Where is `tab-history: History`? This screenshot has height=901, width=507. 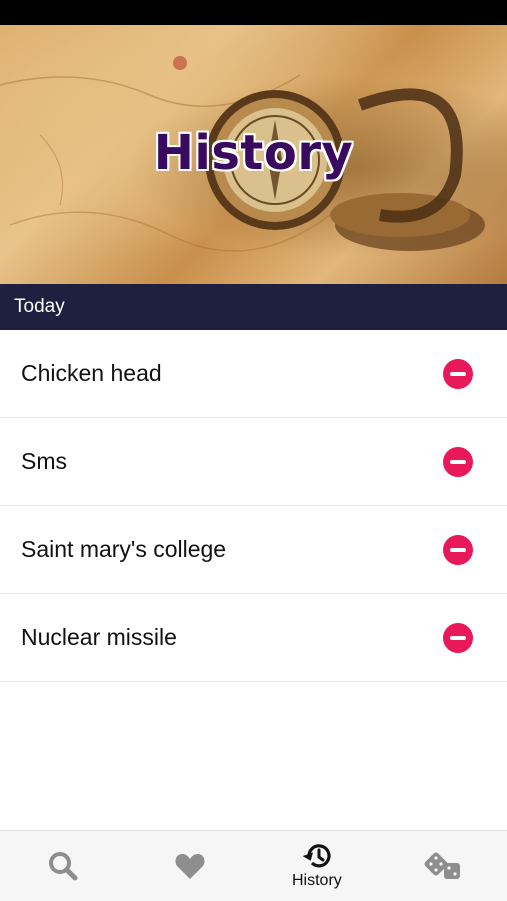 tab-history: History is located at coordinates (317, 866).